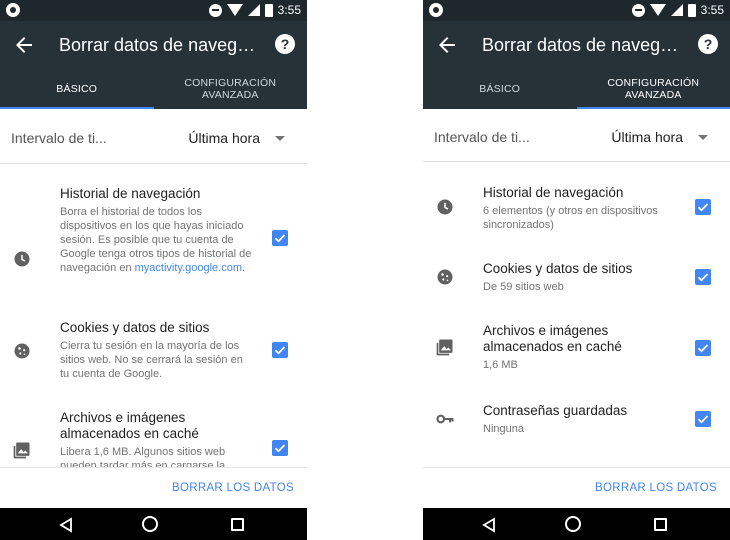  I want to click on list-item-passwords: Contraseñas guardadas Ninguna, so click(576, 423).